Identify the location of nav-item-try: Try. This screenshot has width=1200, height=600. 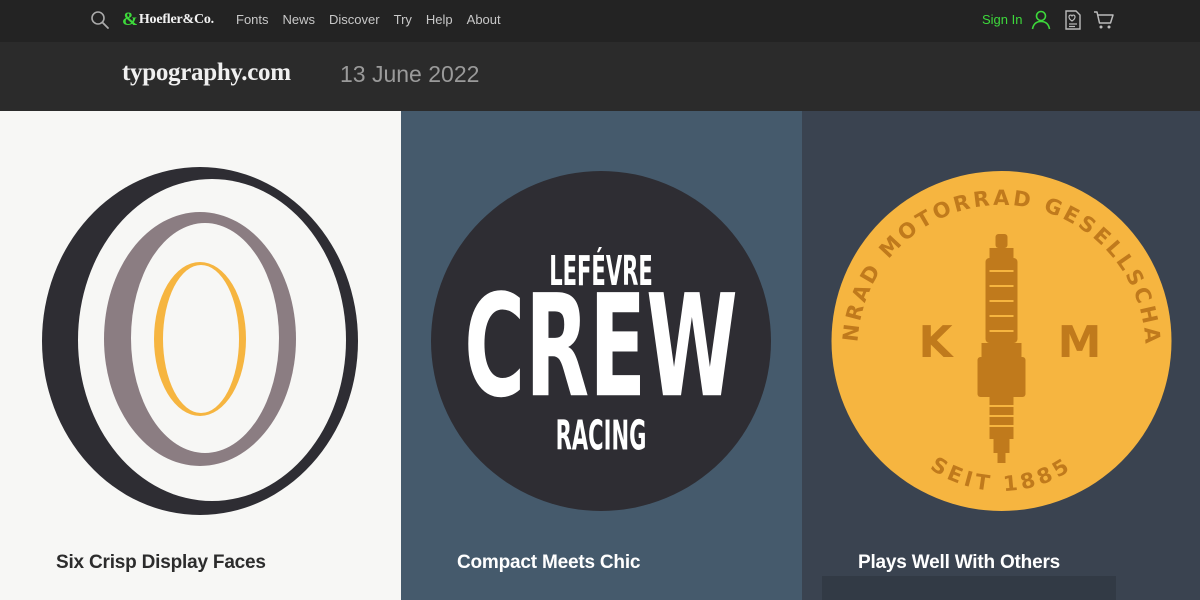
(403, 20).